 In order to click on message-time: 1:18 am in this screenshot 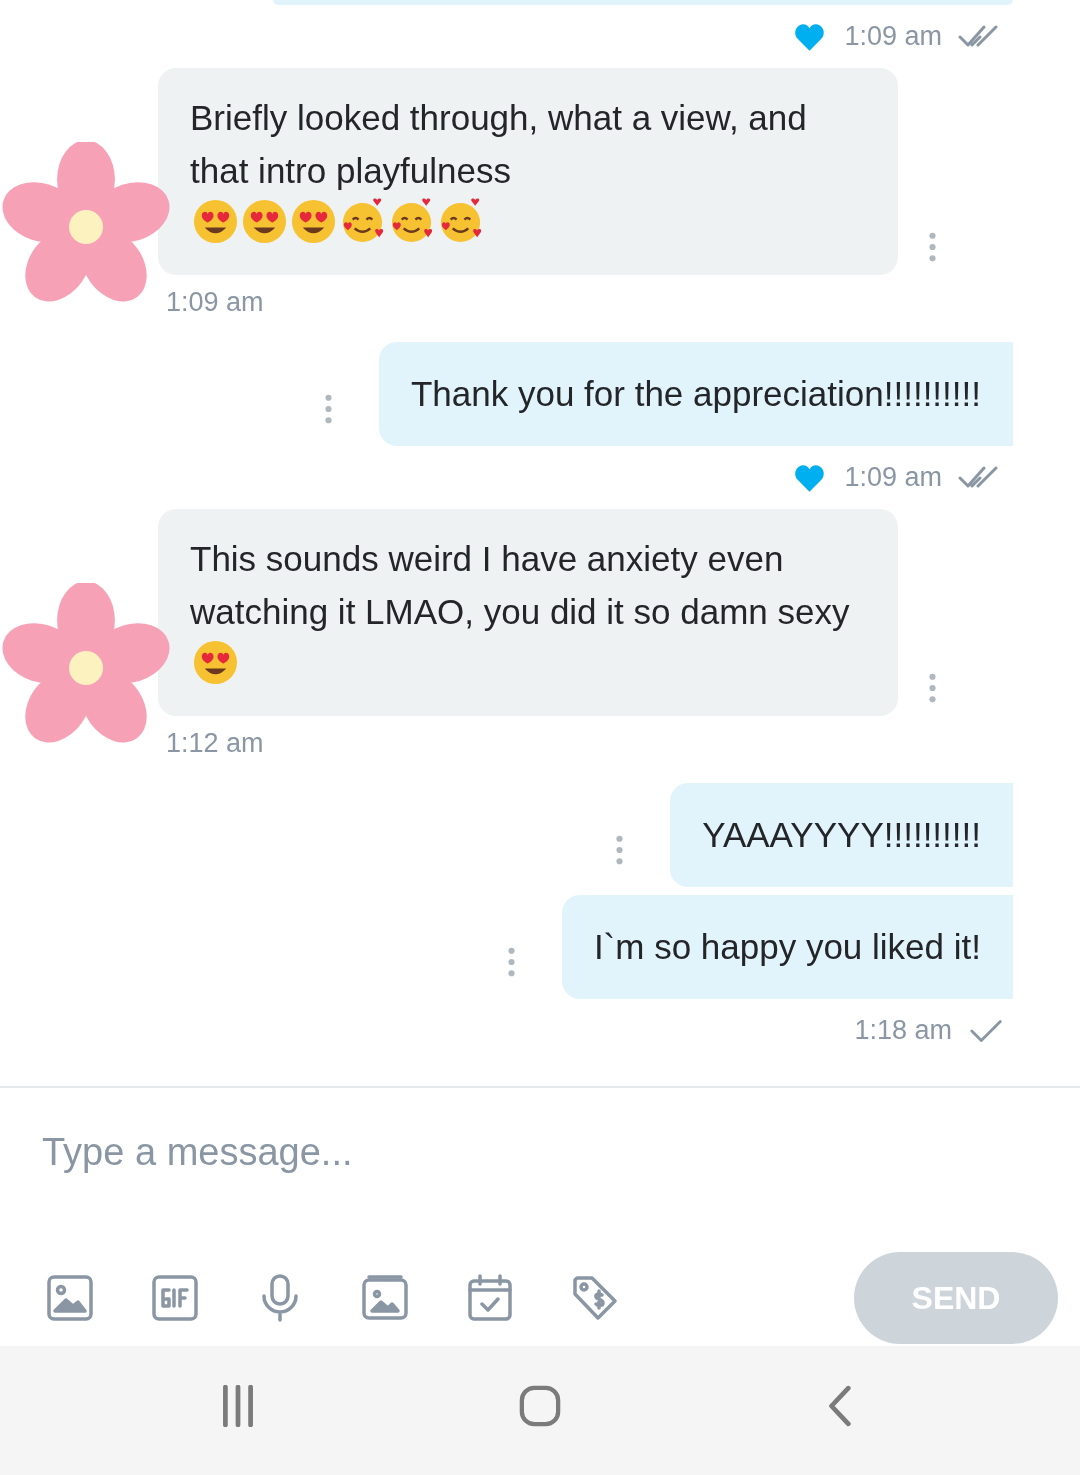, I will do `click(903, 1030)`.